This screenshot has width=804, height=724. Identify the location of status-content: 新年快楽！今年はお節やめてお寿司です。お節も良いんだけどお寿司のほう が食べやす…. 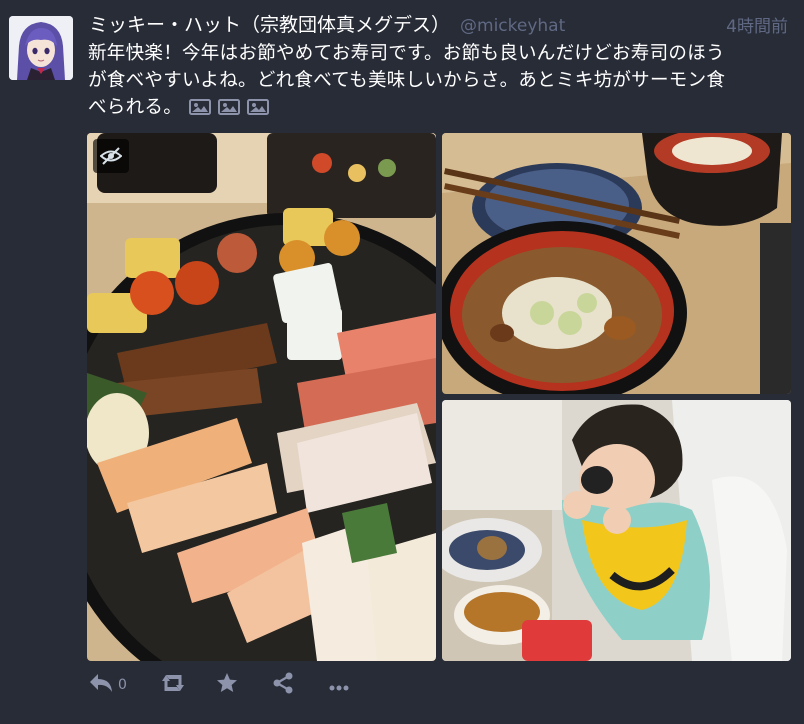
(441, 81).